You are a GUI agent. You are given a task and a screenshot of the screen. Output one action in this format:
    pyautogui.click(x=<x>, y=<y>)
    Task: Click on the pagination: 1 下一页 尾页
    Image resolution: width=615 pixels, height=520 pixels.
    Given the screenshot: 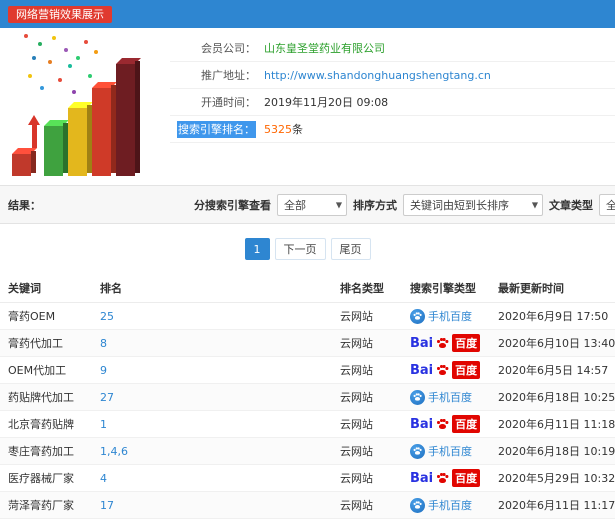 What is the action you would take?
    pyautogui.click(x=307, y=249)
    